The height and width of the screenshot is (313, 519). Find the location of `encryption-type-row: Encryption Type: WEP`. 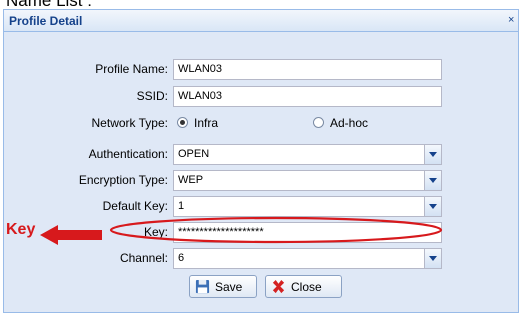

encryption-type-row: Encryption Type: WEP is located at coordinates (259, 181).